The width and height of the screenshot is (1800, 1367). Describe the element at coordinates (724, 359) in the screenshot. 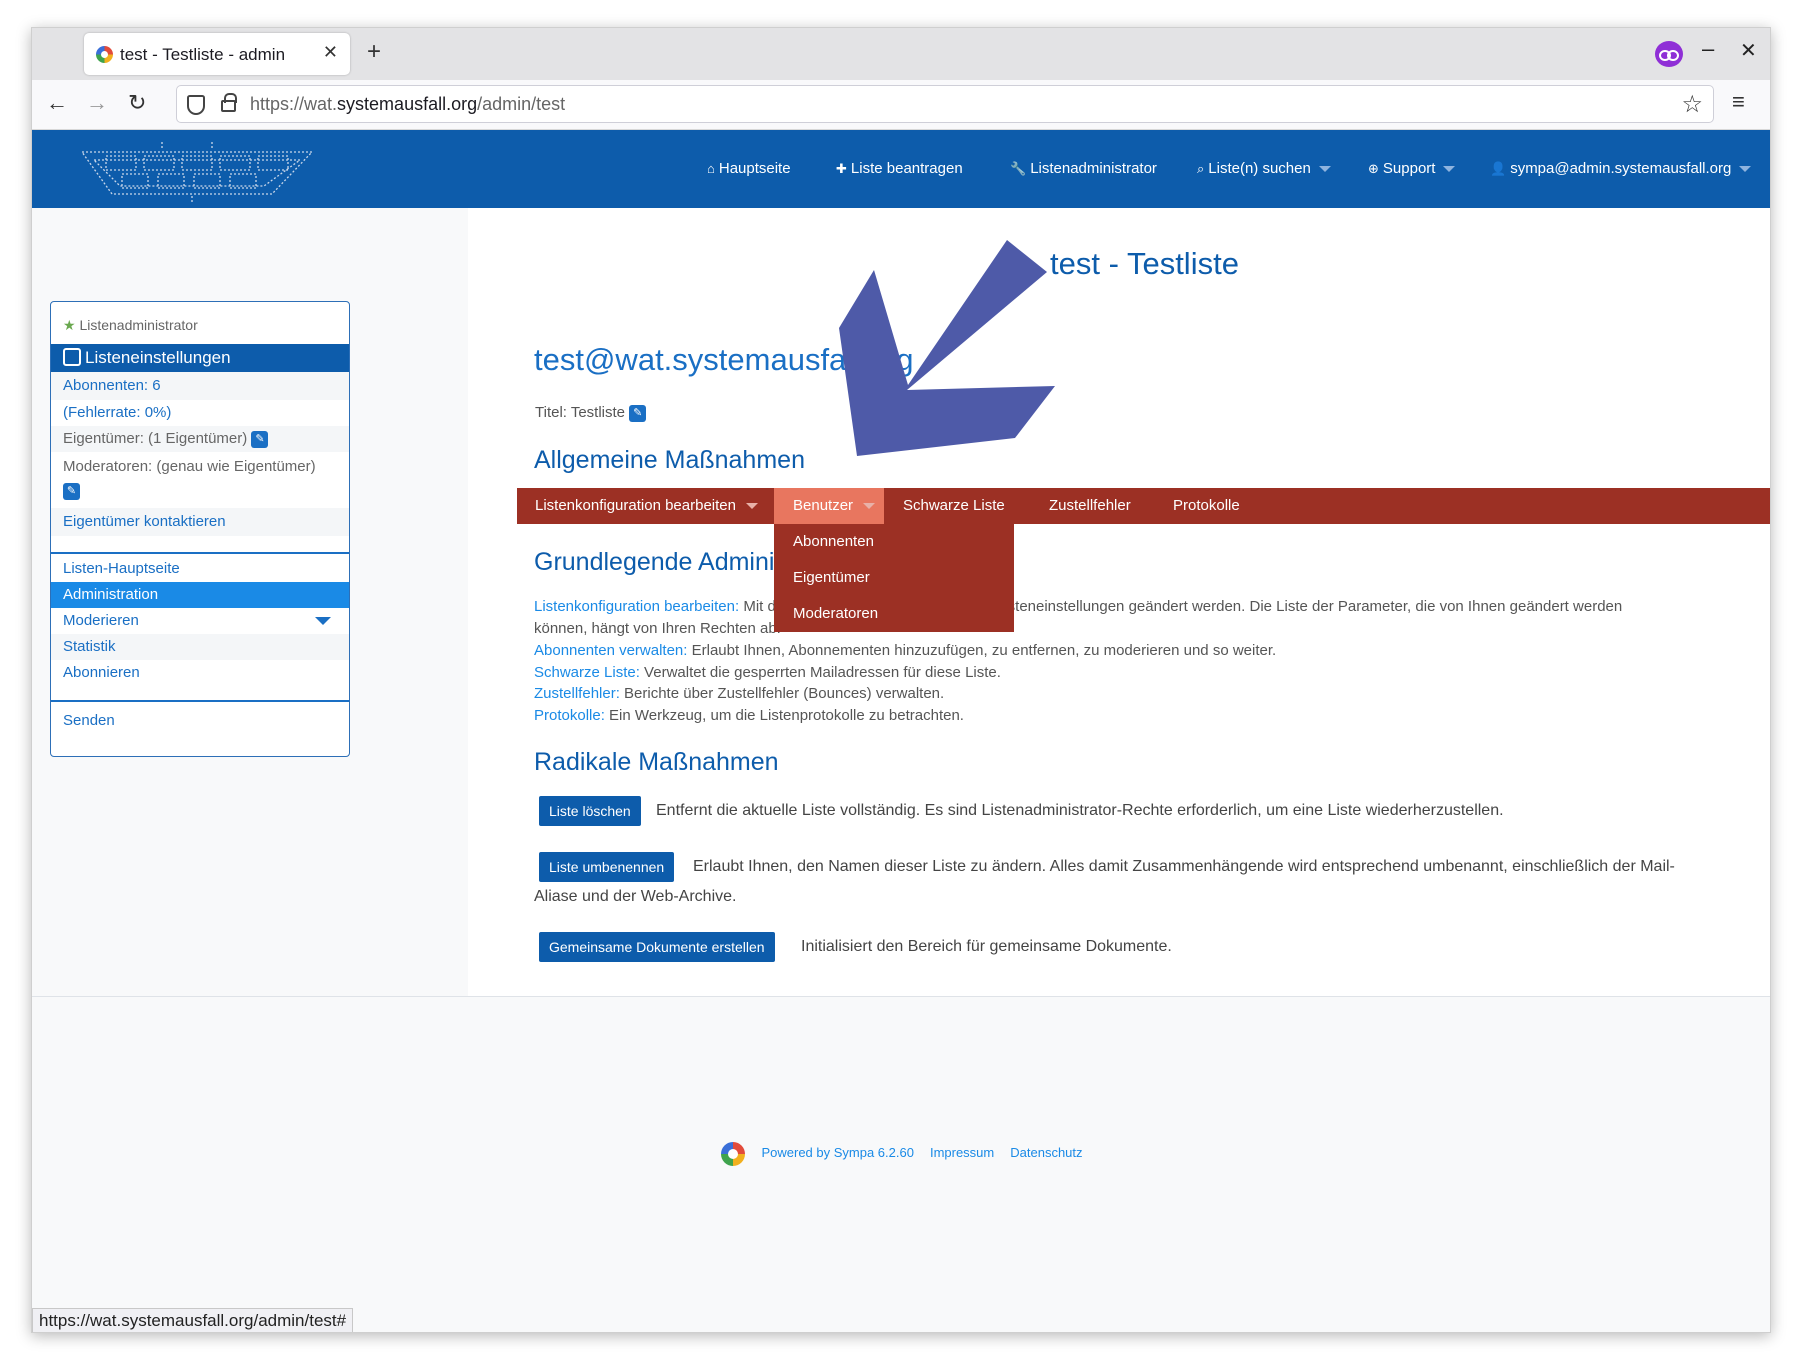

I see `list-email-heading: test@wat.systemausfall.org` at that location.